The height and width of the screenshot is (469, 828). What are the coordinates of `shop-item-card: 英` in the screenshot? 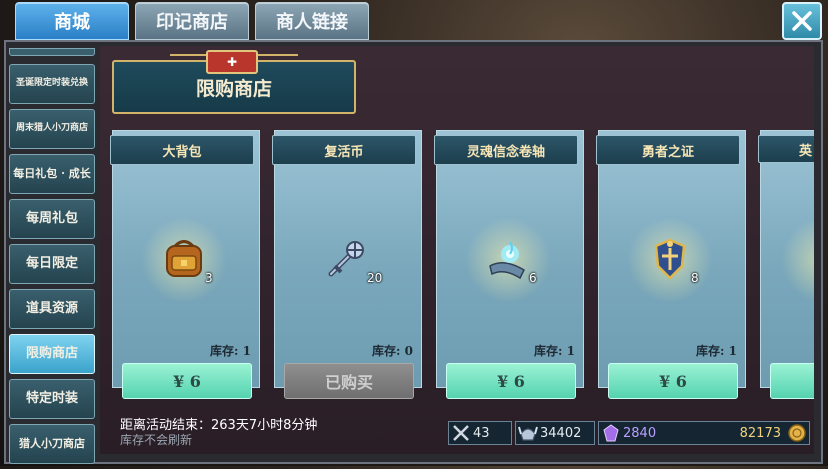 It's located at (786, 264).